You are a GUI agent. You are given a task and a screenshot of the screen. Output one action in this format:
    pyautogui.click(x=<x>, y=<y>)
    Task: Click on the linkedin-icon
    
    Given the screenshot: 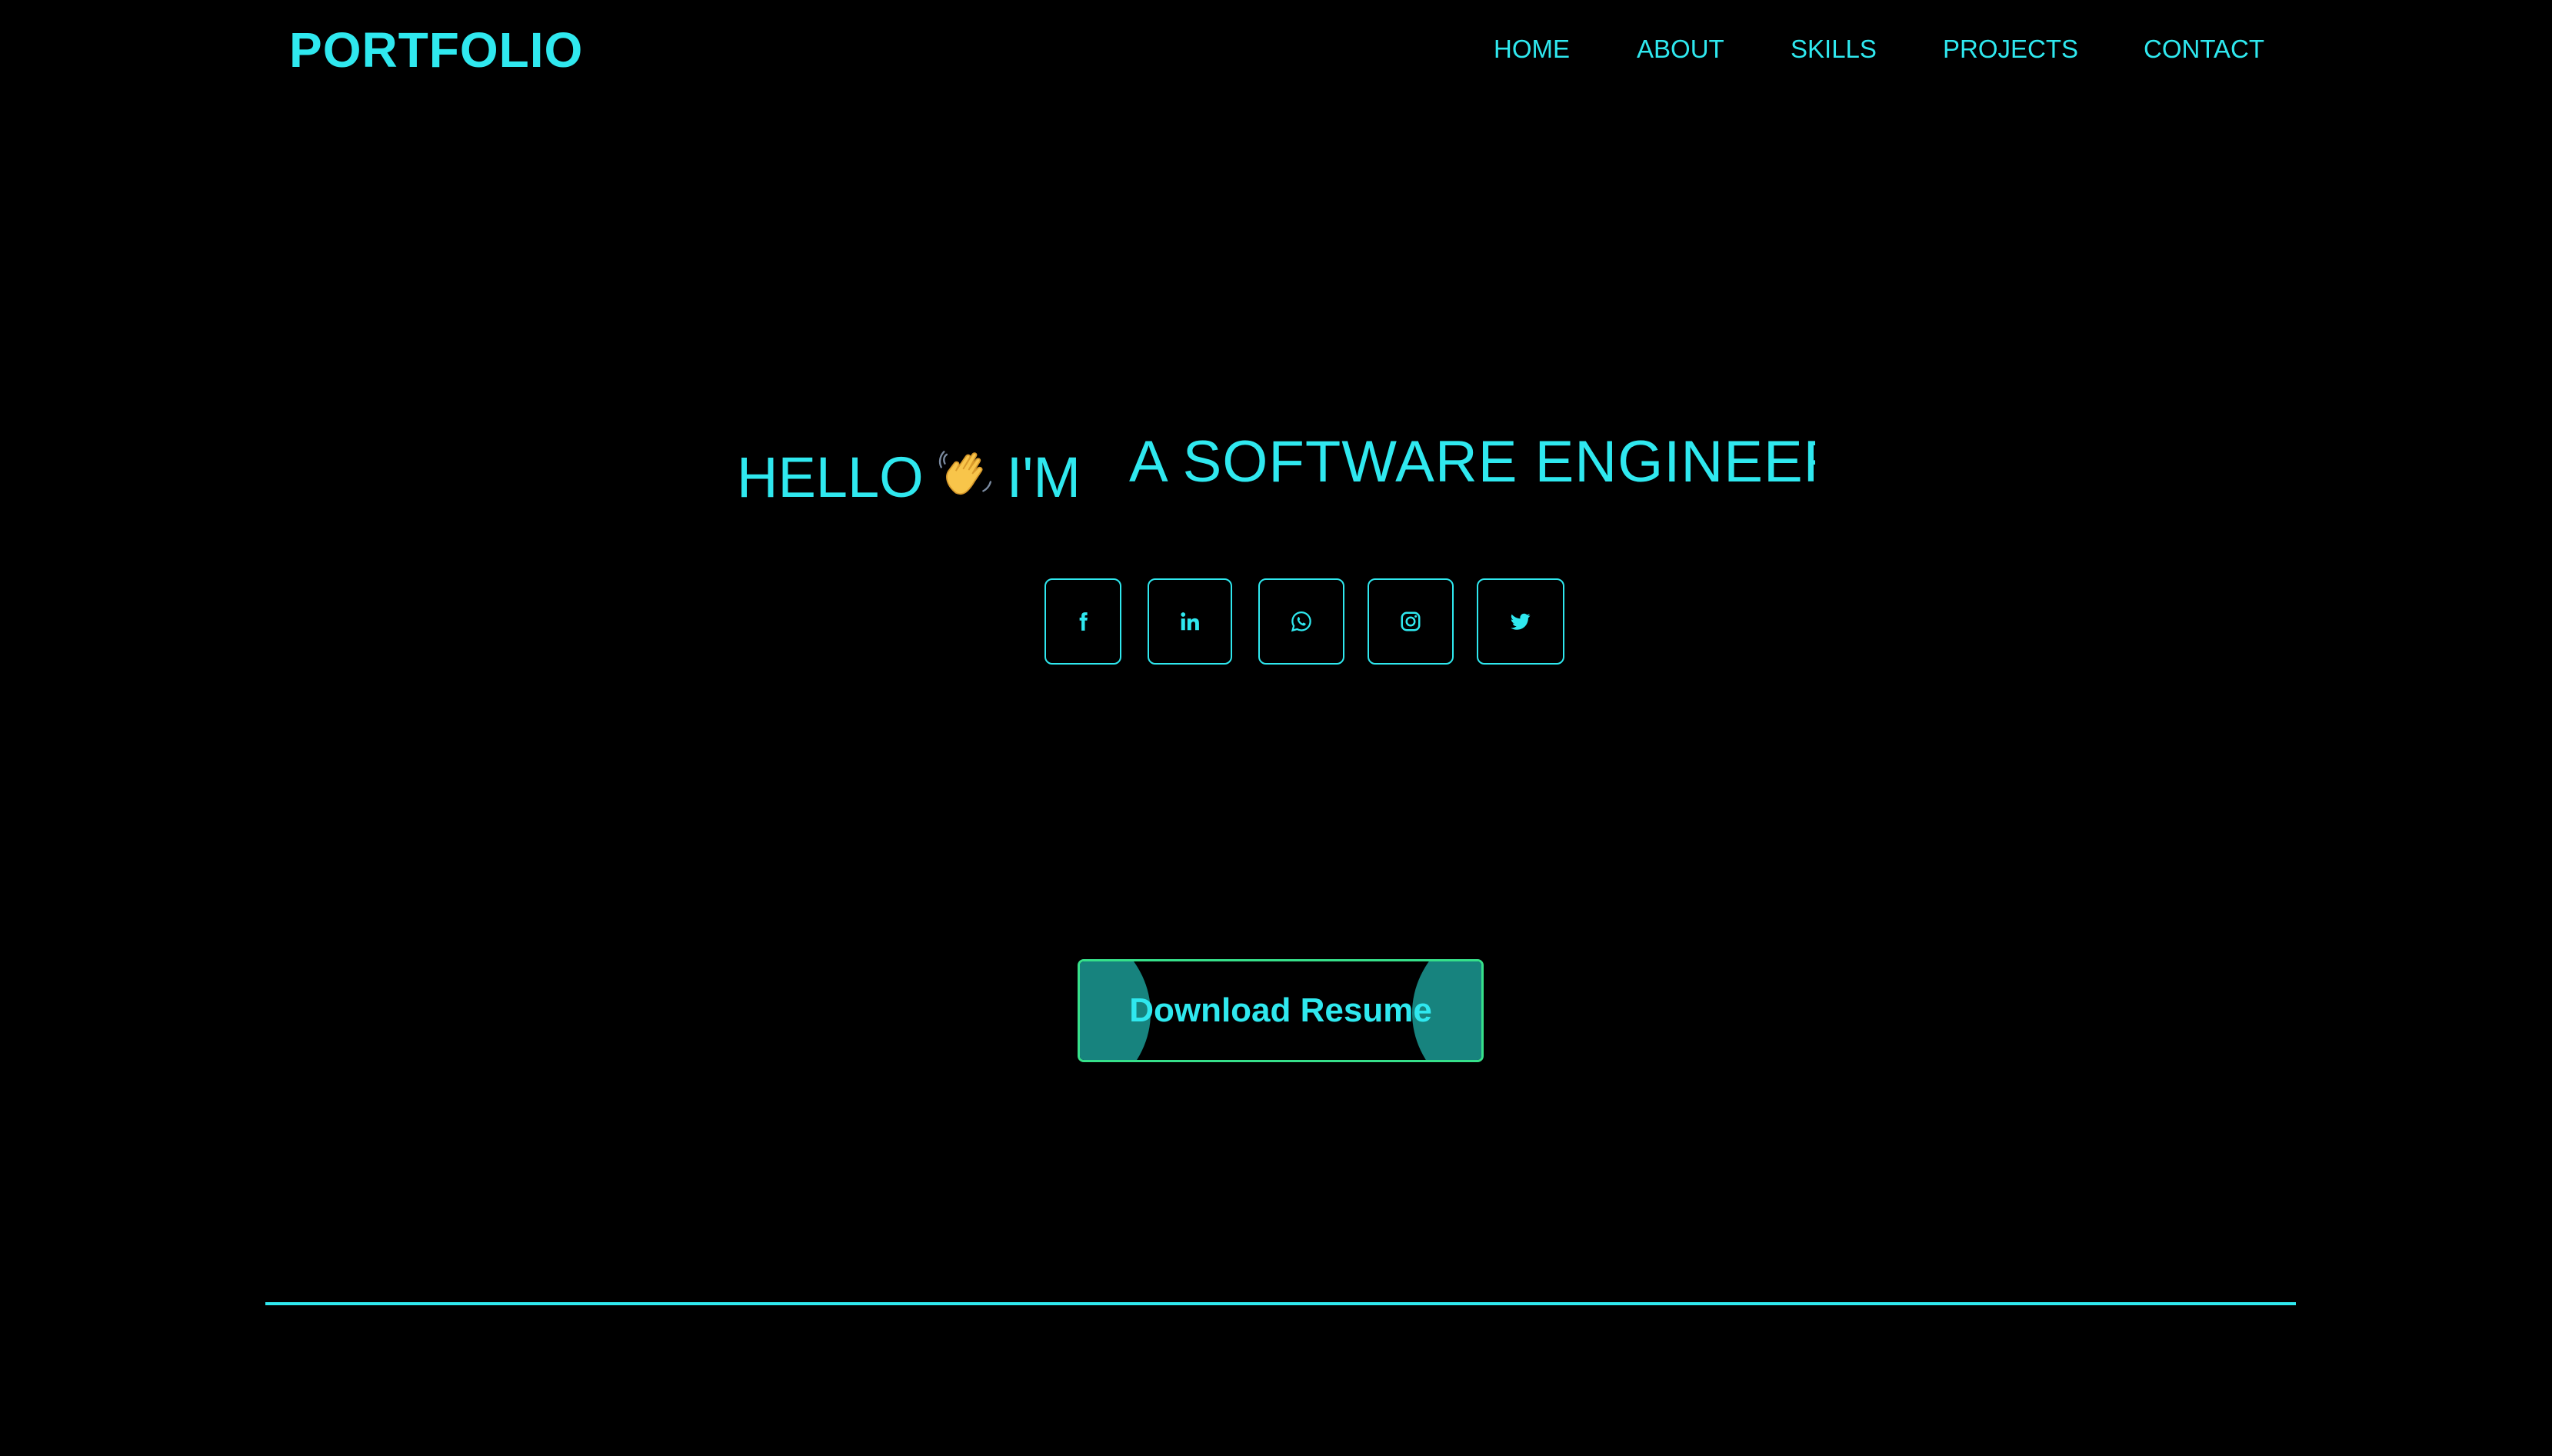 What is the action you would take?
    pyautogui.click(x=1190, y=621)
    